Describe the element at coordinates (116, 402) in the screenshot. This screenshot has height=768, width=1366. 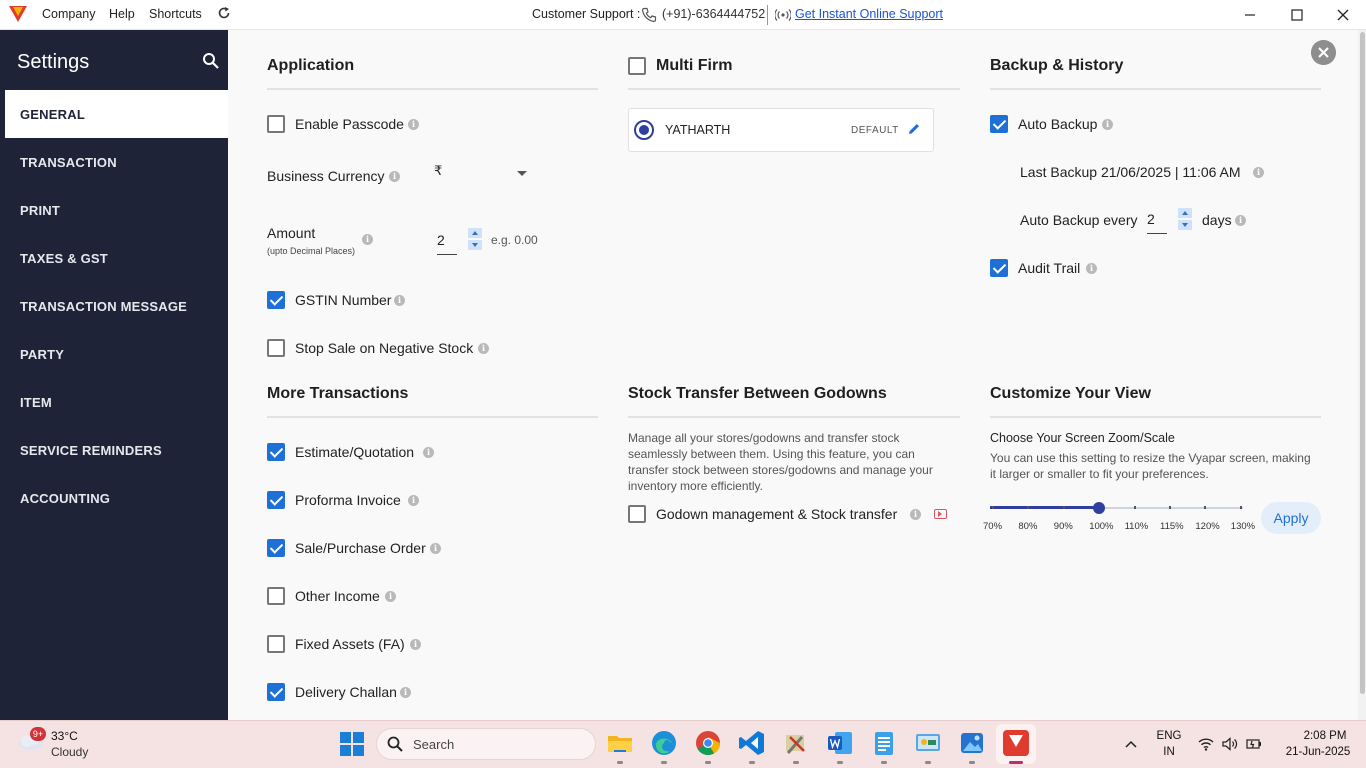
I see `sidebar-item-item: ITEM` at that location.